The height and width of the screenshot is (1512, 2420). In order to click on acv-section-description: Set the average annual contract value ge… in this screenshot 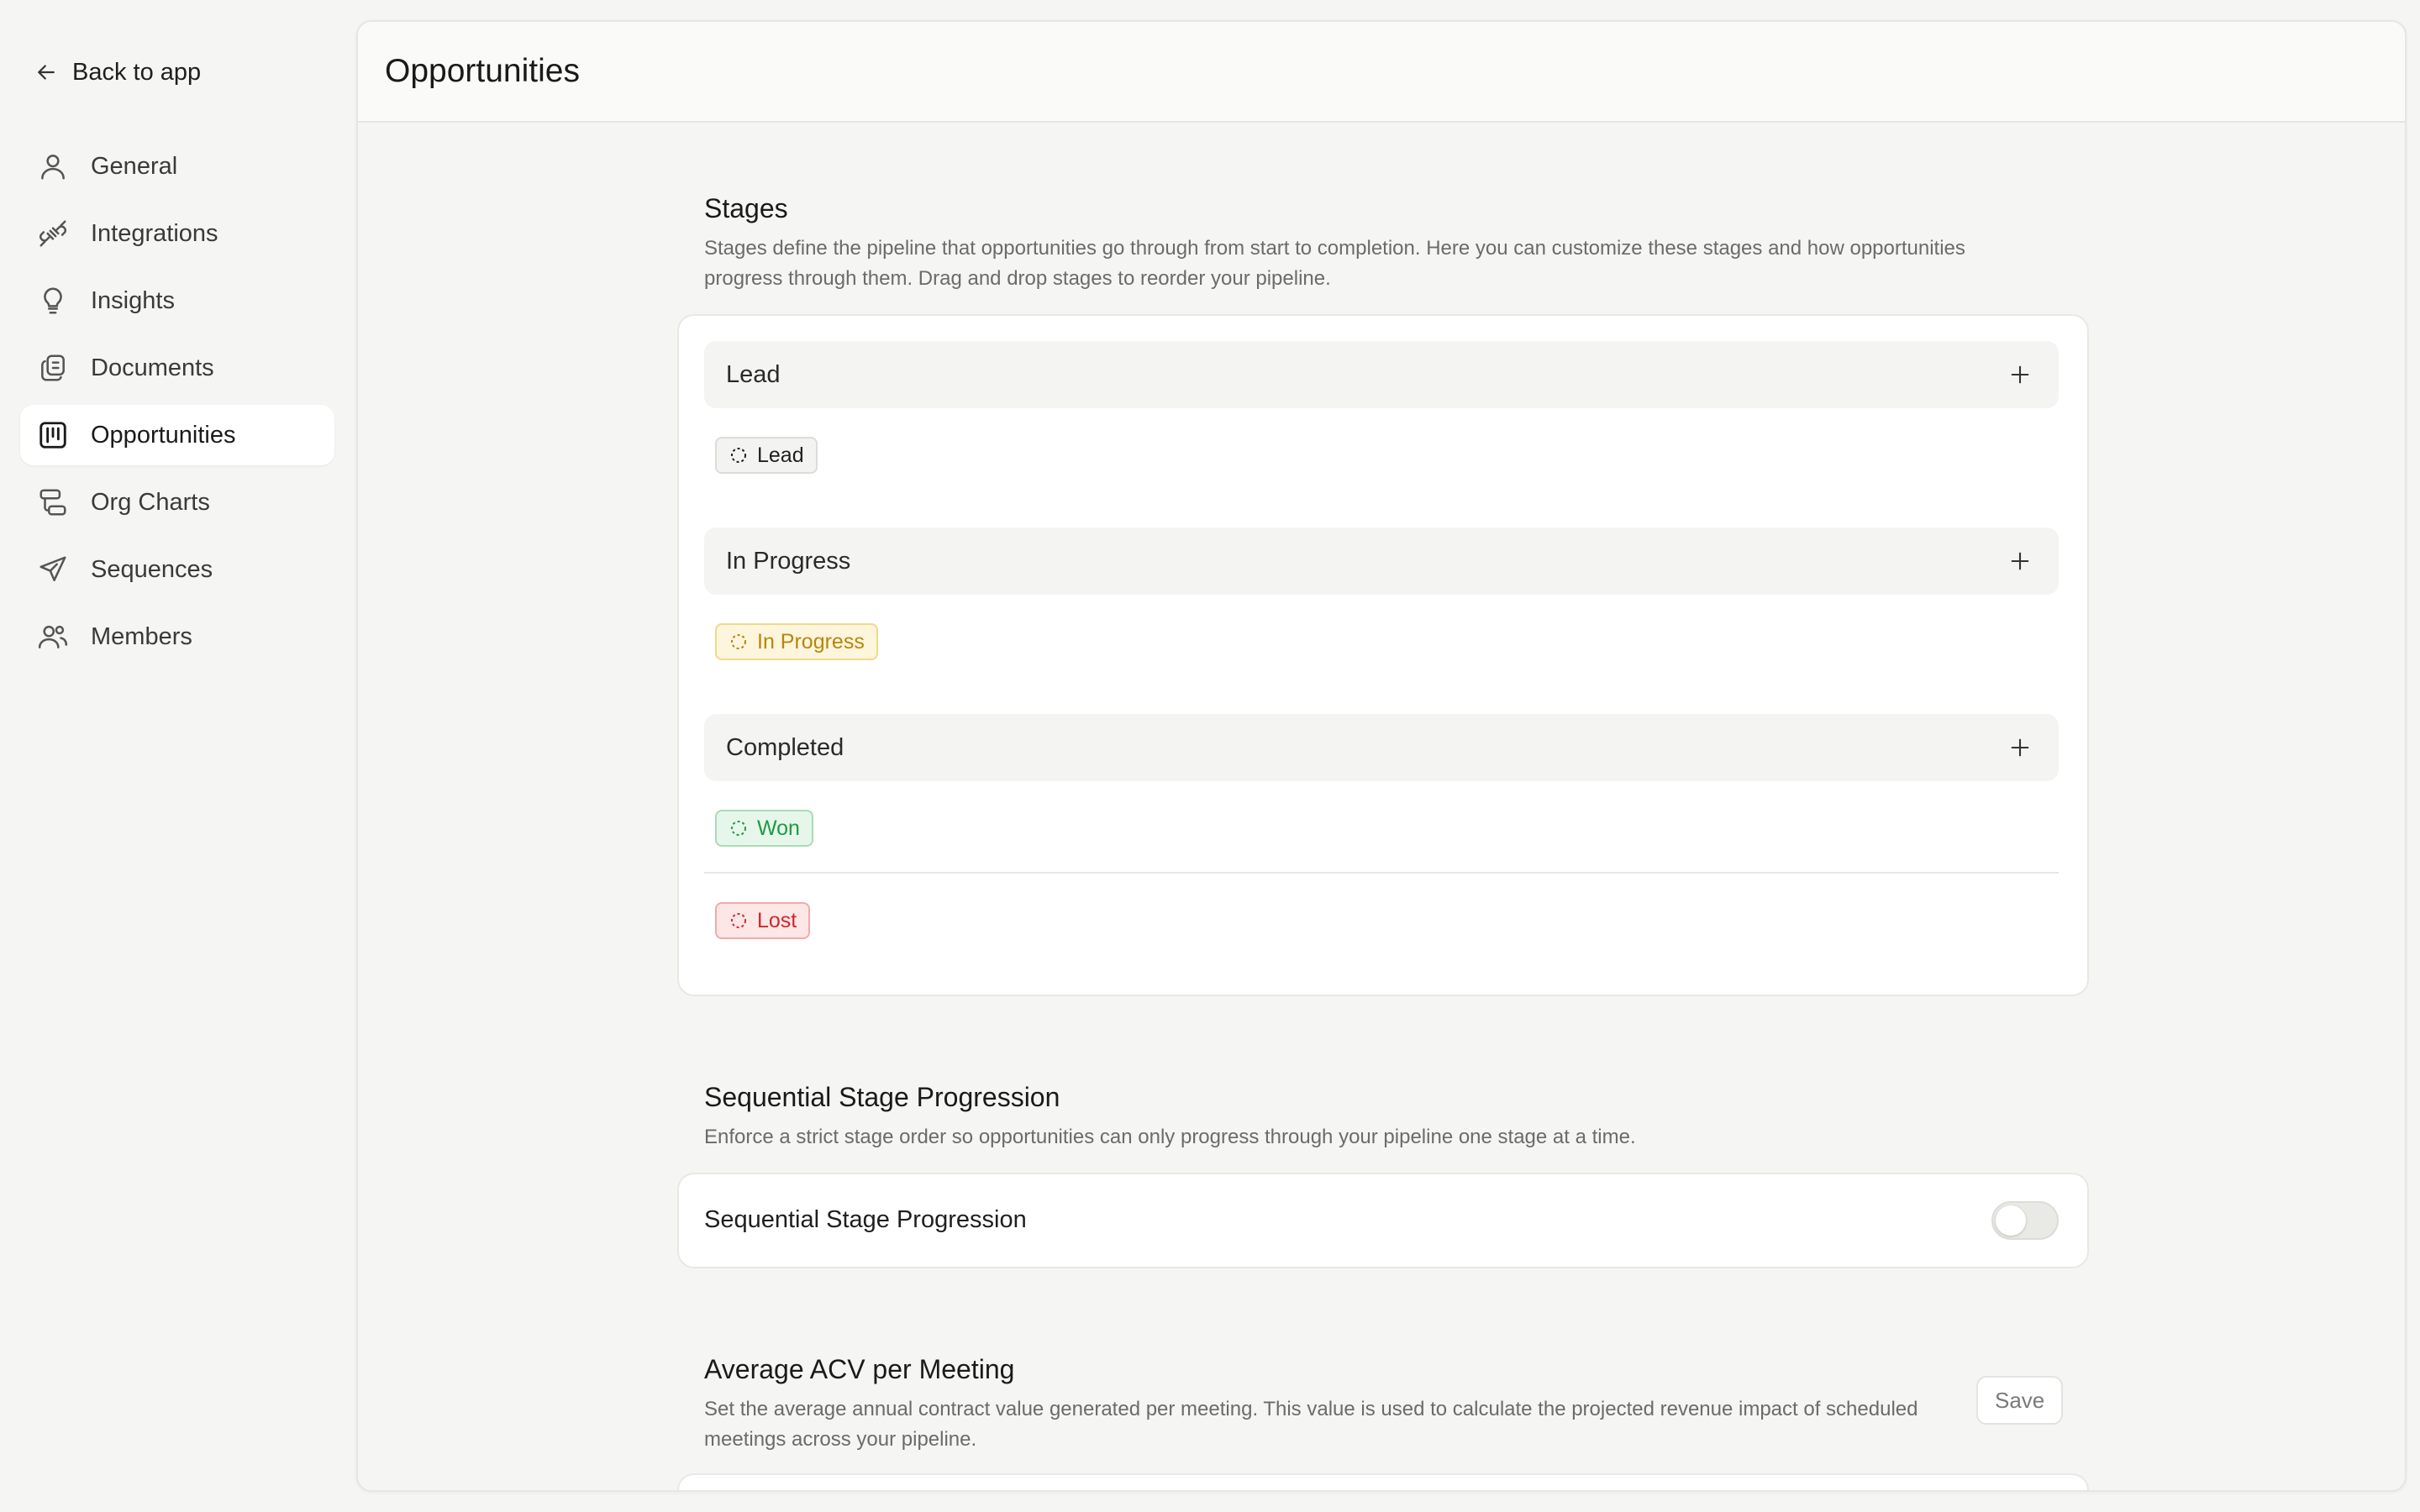, I will do `click(1311, 1424)`.